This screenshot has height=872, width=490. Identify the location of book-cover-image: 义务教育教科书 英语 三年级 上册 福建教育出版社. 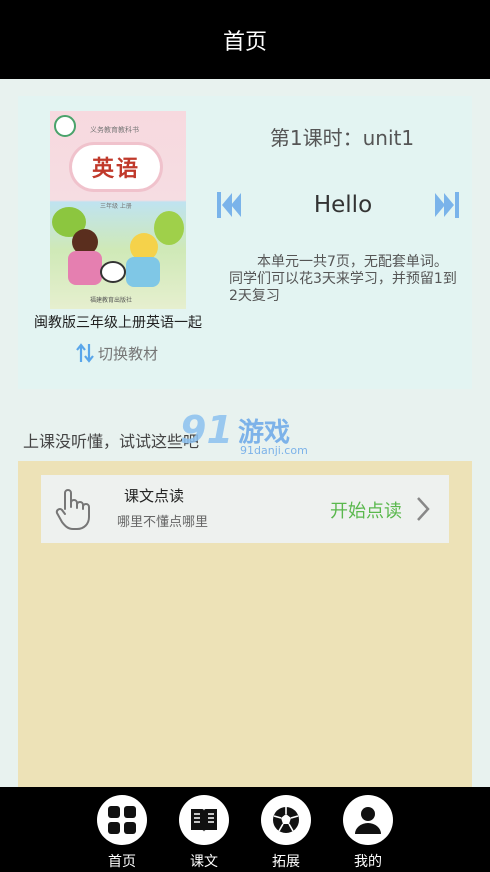
(118, 210).